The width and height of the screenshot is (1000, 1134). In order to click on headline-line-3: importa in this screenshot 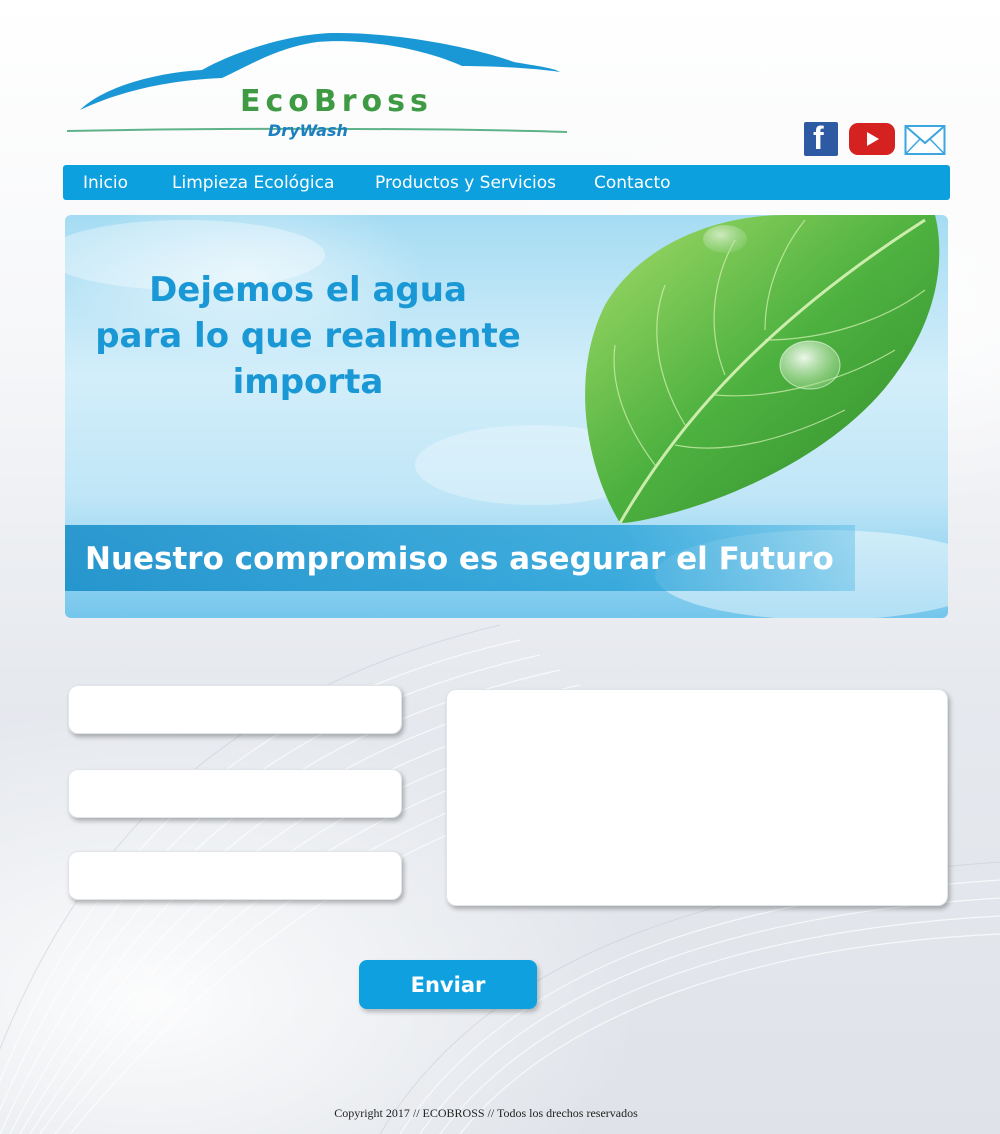, I will do `click(308, 382)`.